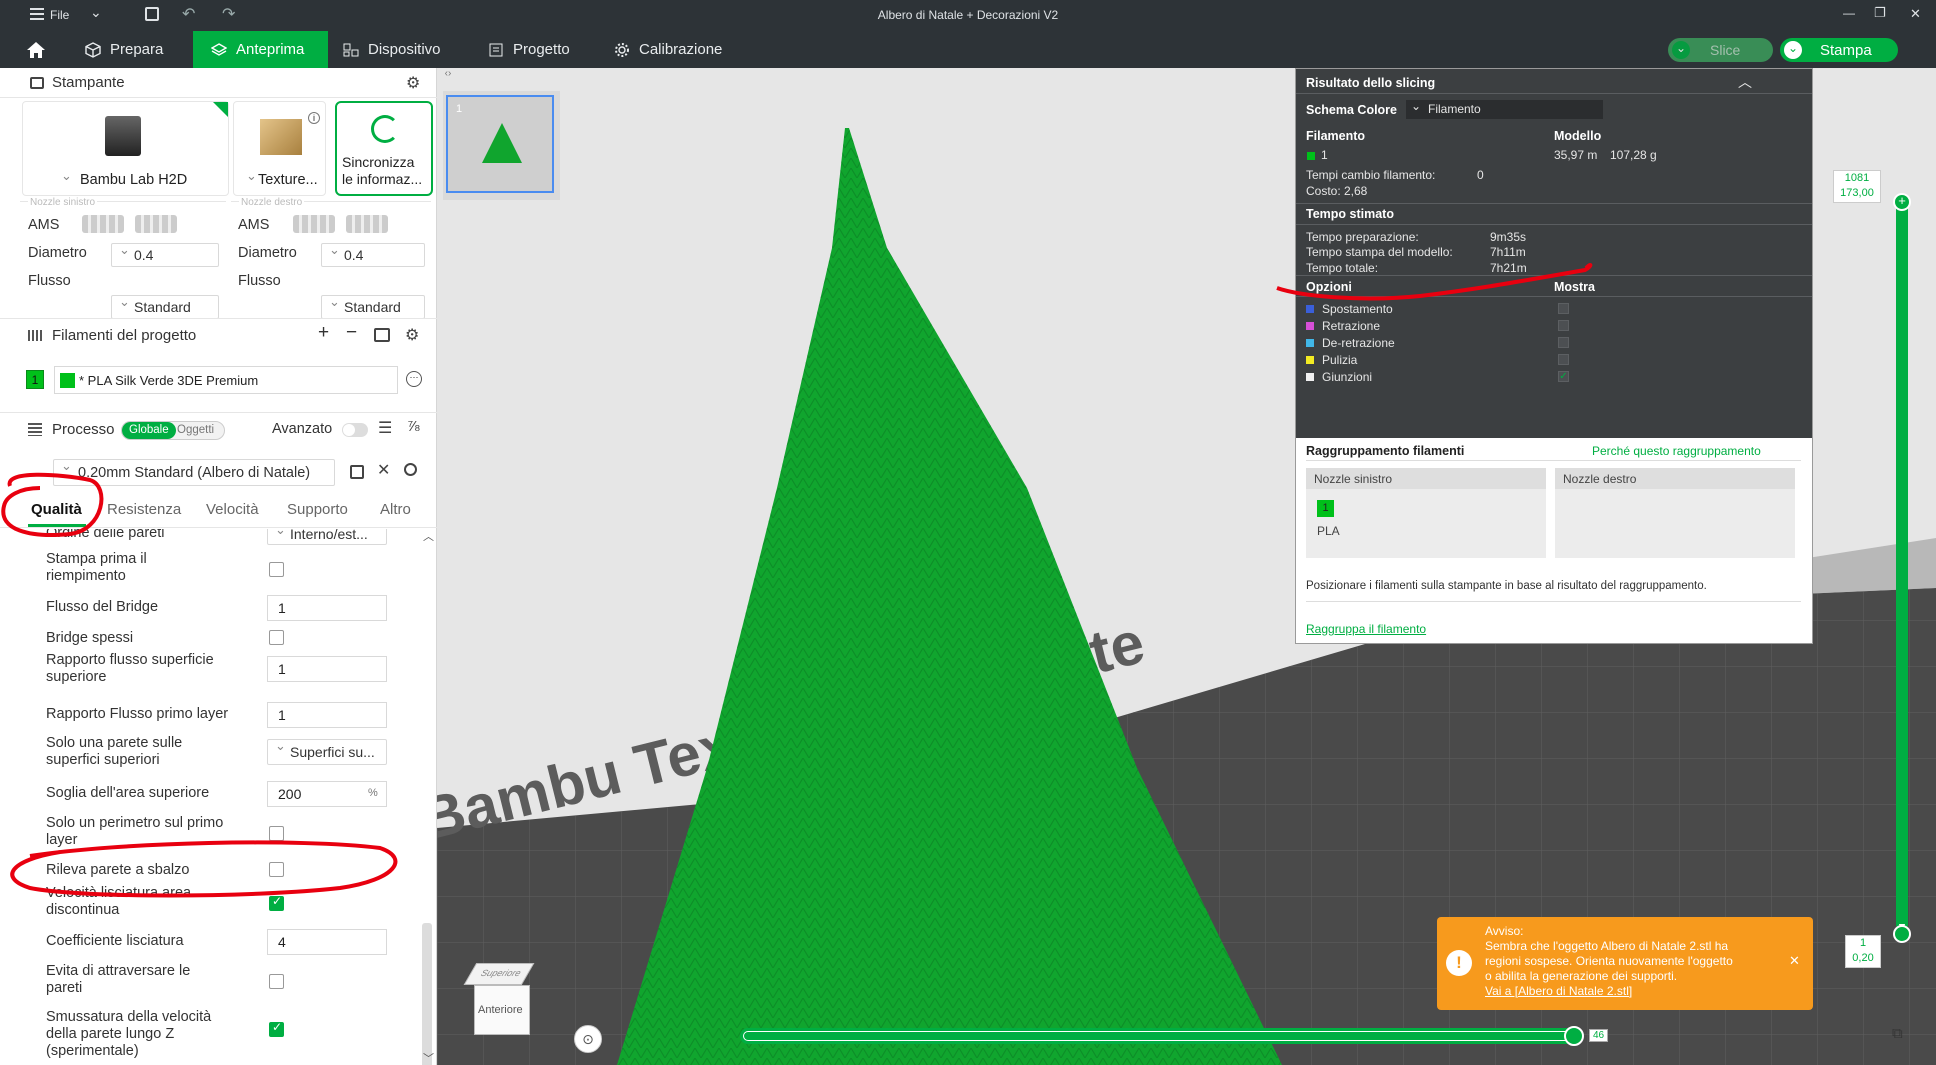 The width and height of the screenshot is (1936, 1065). Describe the element at coordinates (1504, 931) in the screenshot. I see `warning-title: Avviso:` at that location.